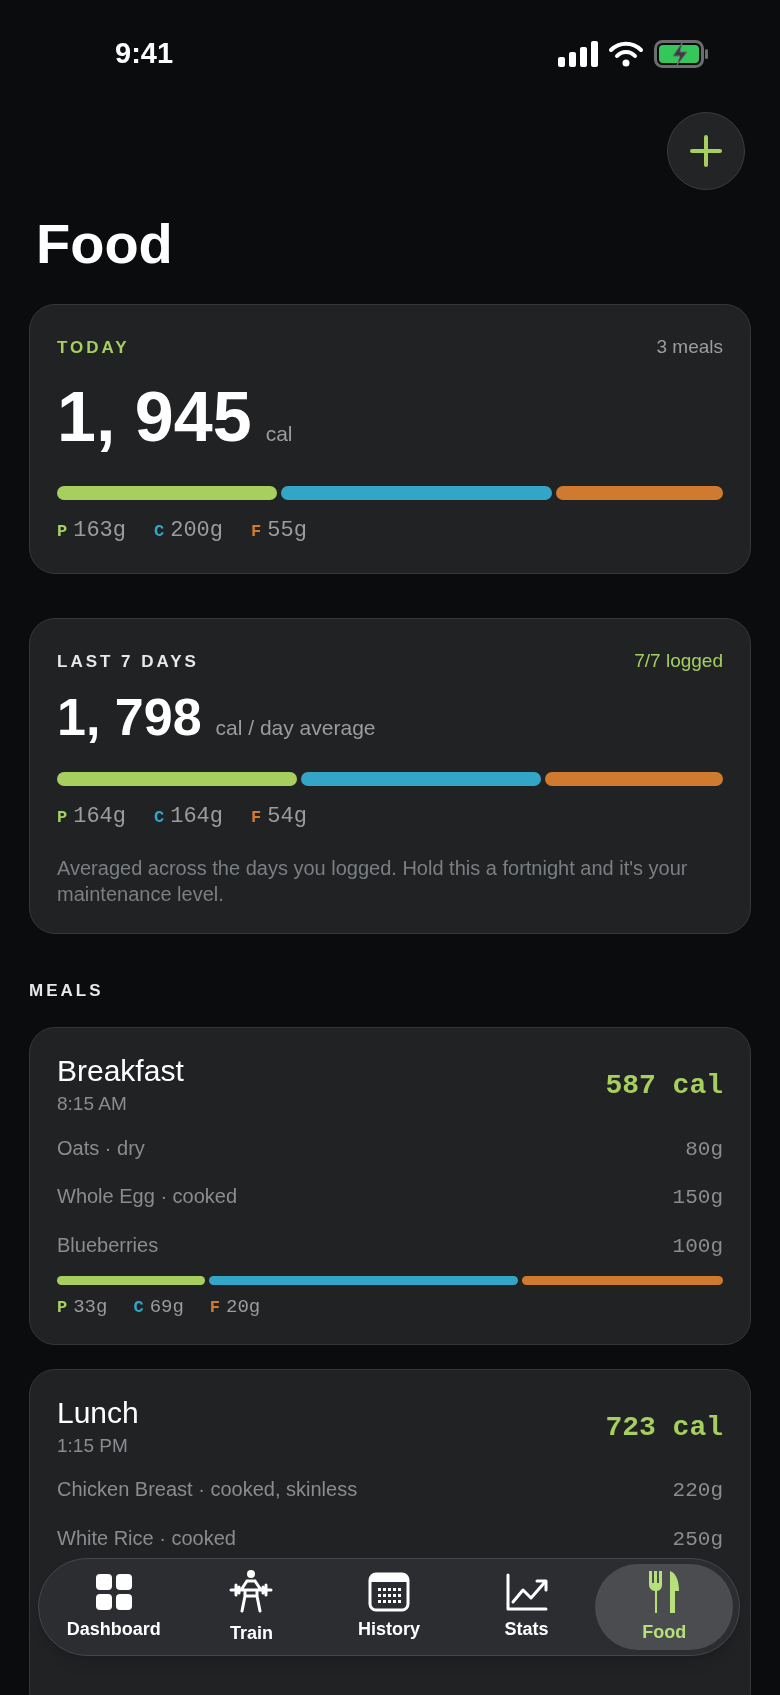  Describe the element at coordinates (99, 530) in the screenshot. I see `macro-amount: 163g` at that location.